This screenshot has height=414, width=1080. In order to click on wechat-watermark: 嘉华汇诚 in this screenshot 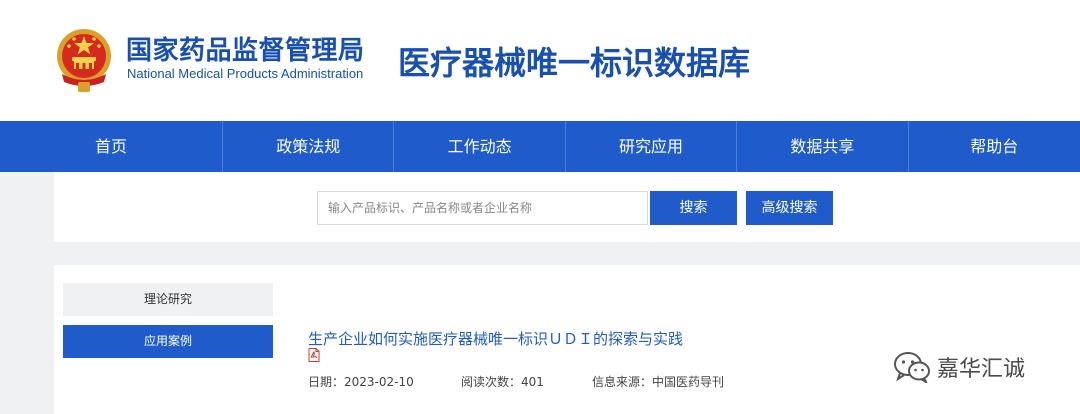, I will do `click(959, 367)`.